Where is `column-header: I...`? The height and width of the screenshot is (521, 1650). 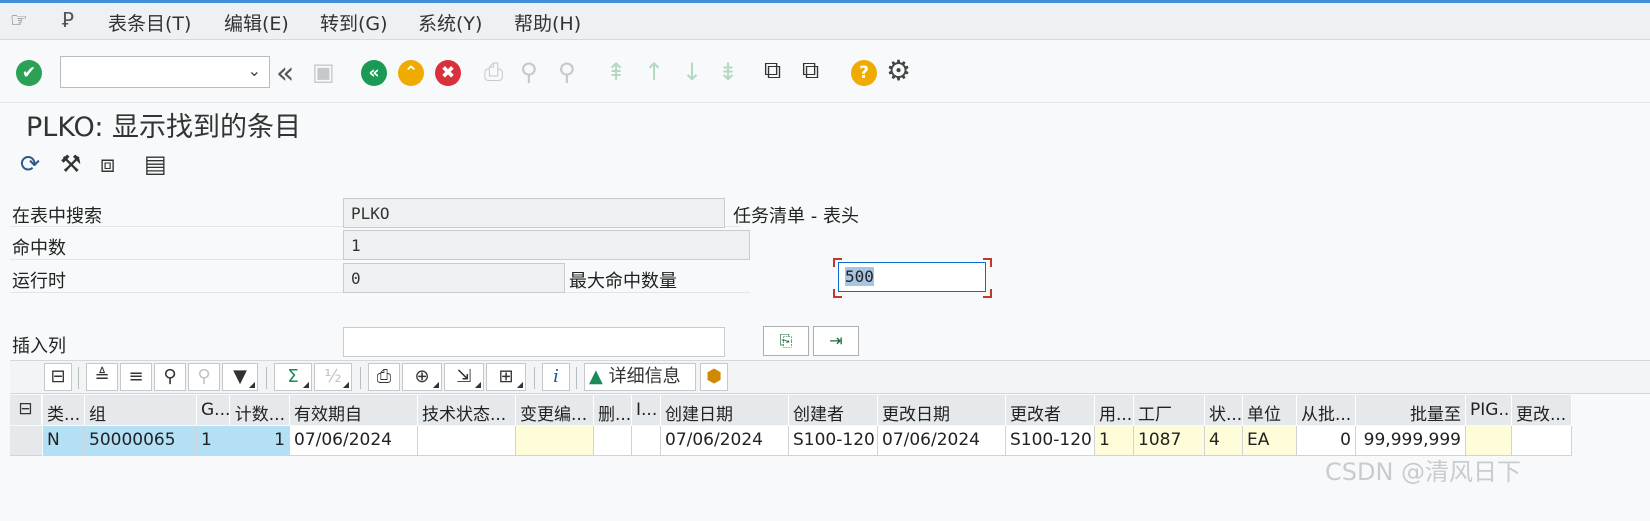
column-header: I... is located at coordinates (646, 410).